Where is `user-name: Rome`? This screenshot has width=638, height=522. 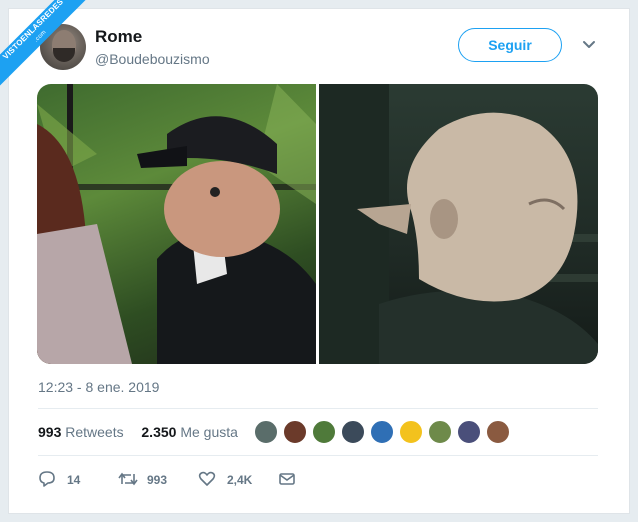
user-name: Rome is located at coordinates (118, 37).